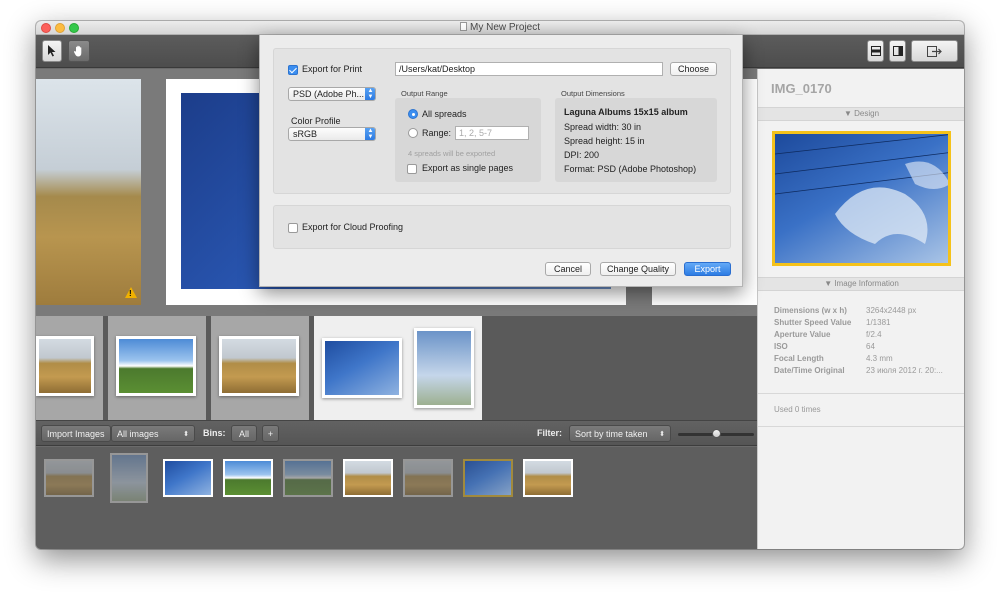 Image resolution: width=1000 pixels, height=601 pixels. What do you see at coordinates (270, 433) in the screenshot?
I see `add-bin-button: +` at bounding box center [270, 433].